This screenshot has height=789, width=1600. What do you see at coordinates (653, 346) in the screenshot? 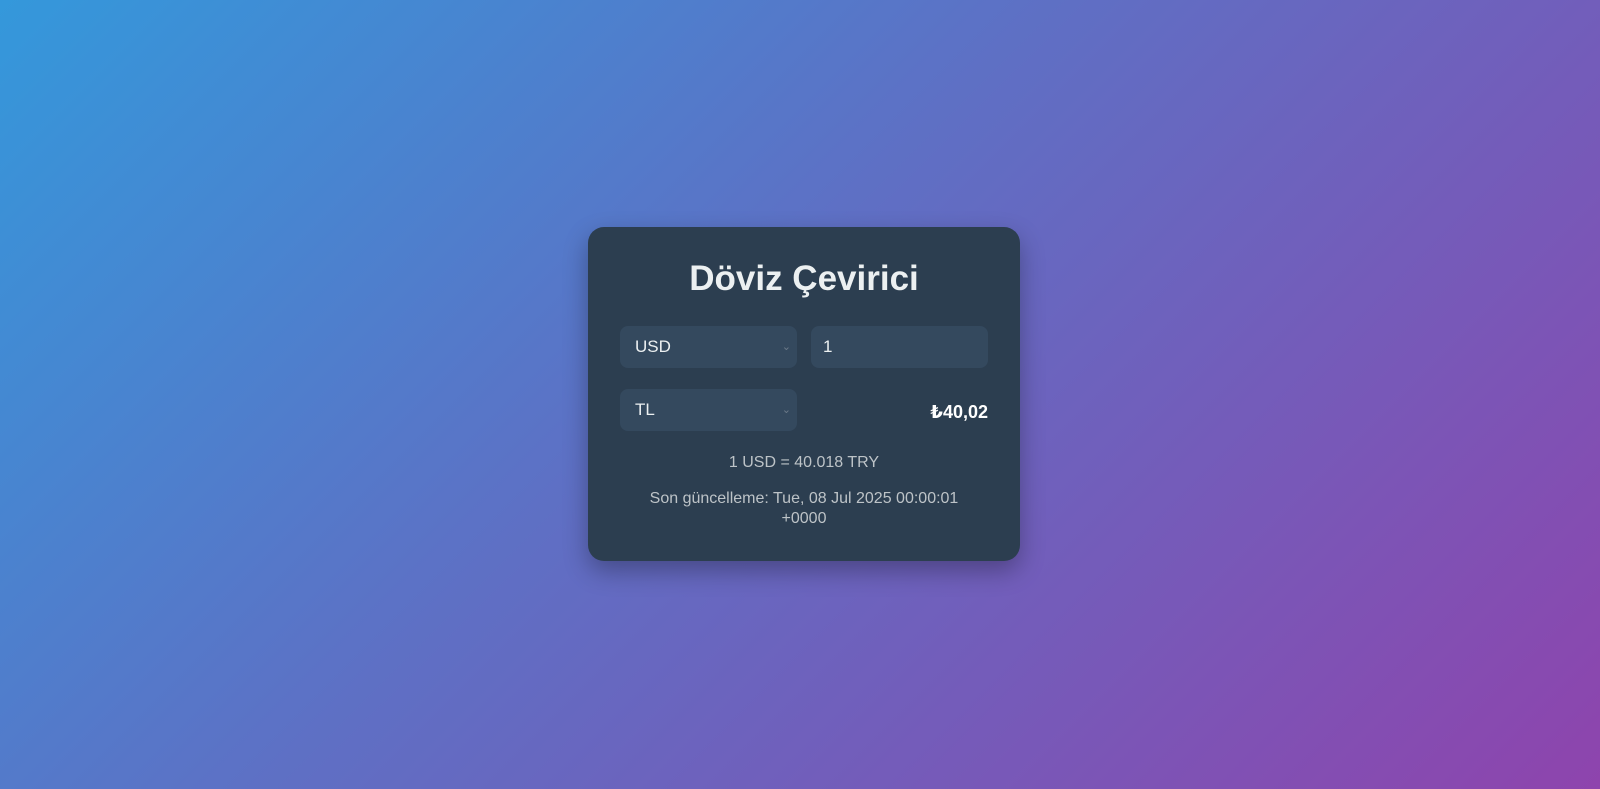
I see `from-currency-value: USD` at bounding box center [653, 346].